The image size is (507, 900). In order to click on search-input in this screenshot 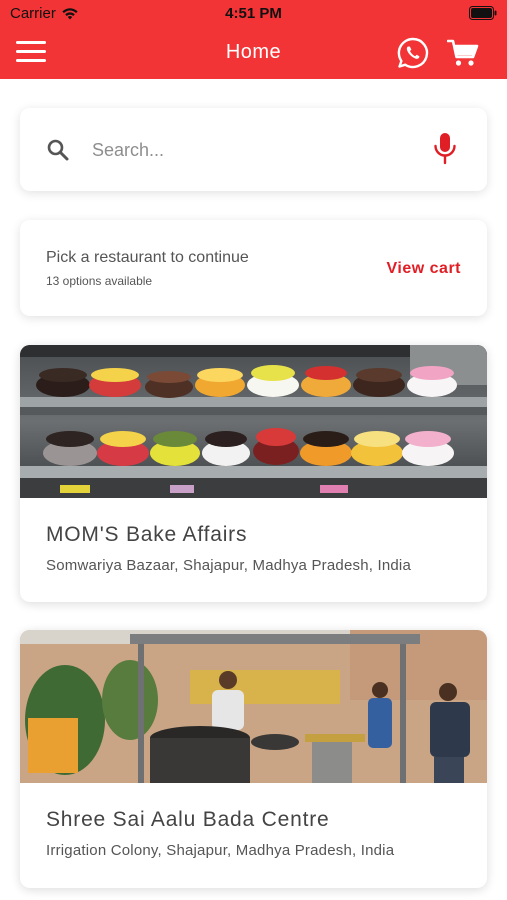, I will do `click(252, 150)`.